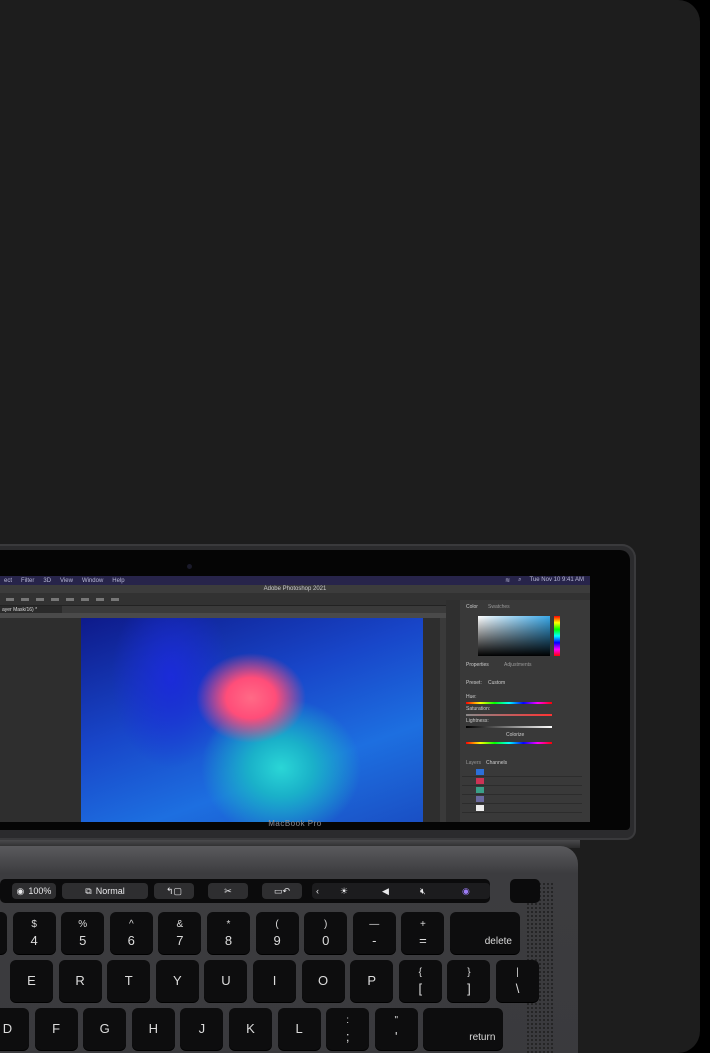 This screenshot has width=710, height=1053. What do you see at coordinates (131, 933) in the screenshot?
I see `number-key: ^ 6` at bounding box center [131, 933].